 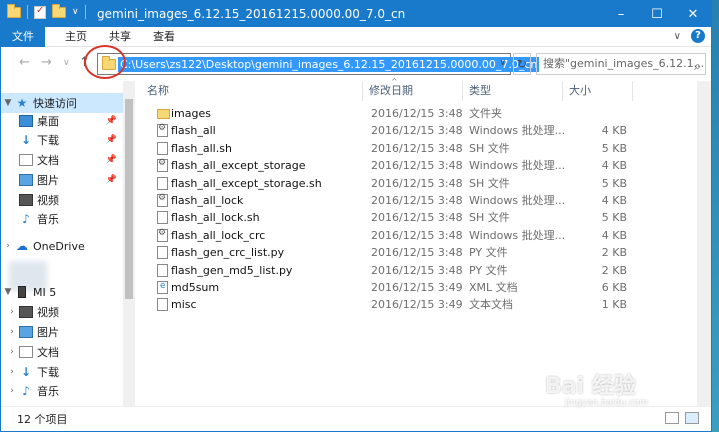 I want to click on sidebar-item-onedrive: › ☁ OneDrive, so click(x=62, y=246).